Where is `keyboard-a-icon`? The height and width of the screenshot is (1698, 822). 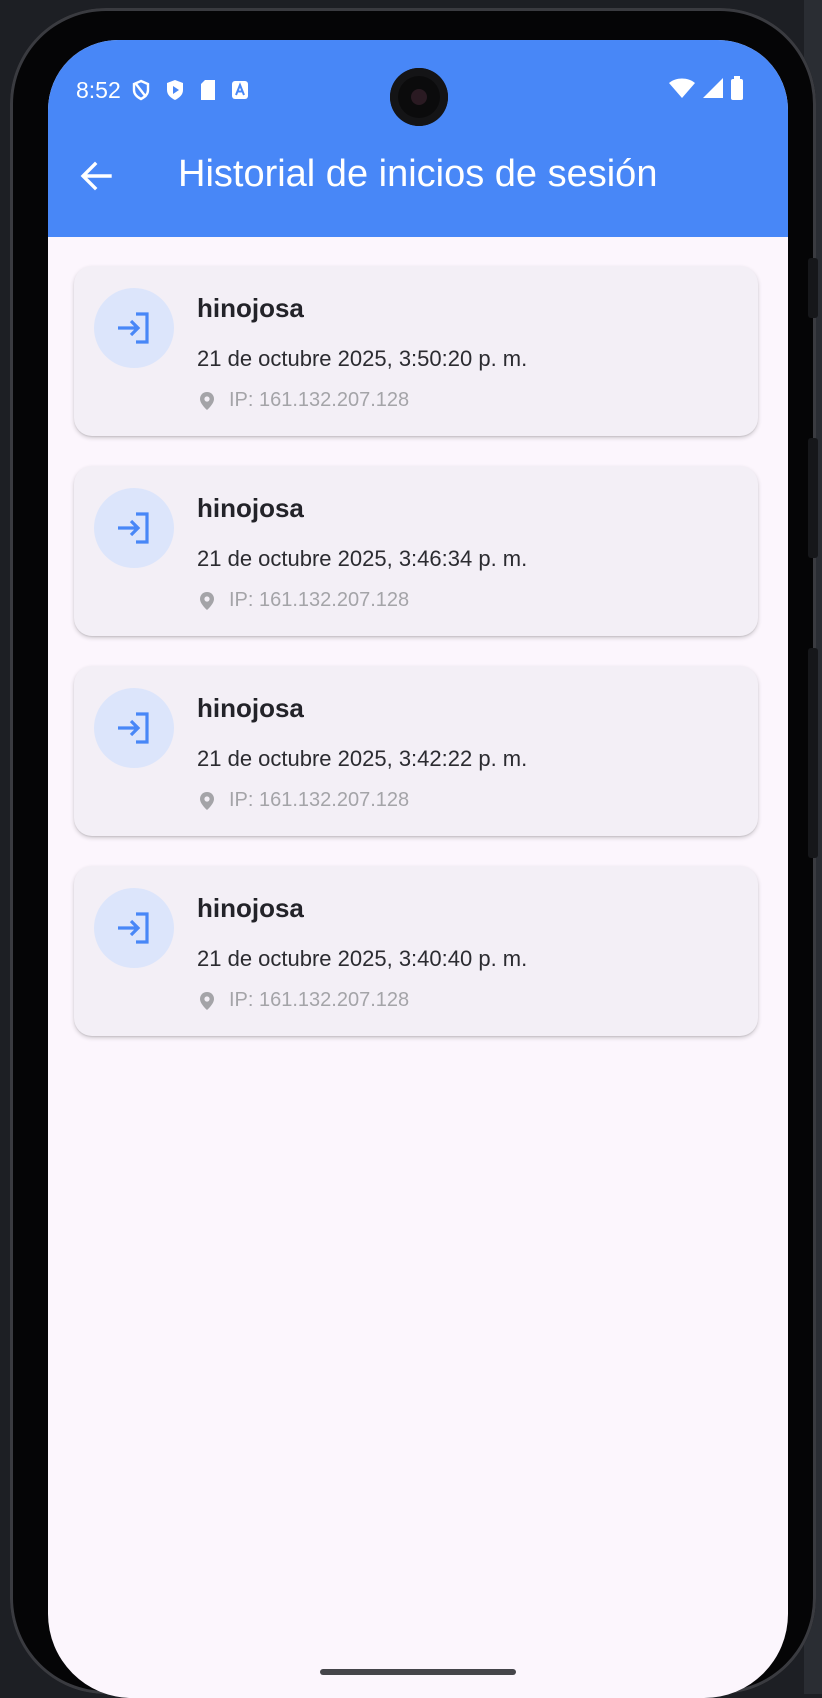
keyboard-a-icon is located at coordinates (240, 90).